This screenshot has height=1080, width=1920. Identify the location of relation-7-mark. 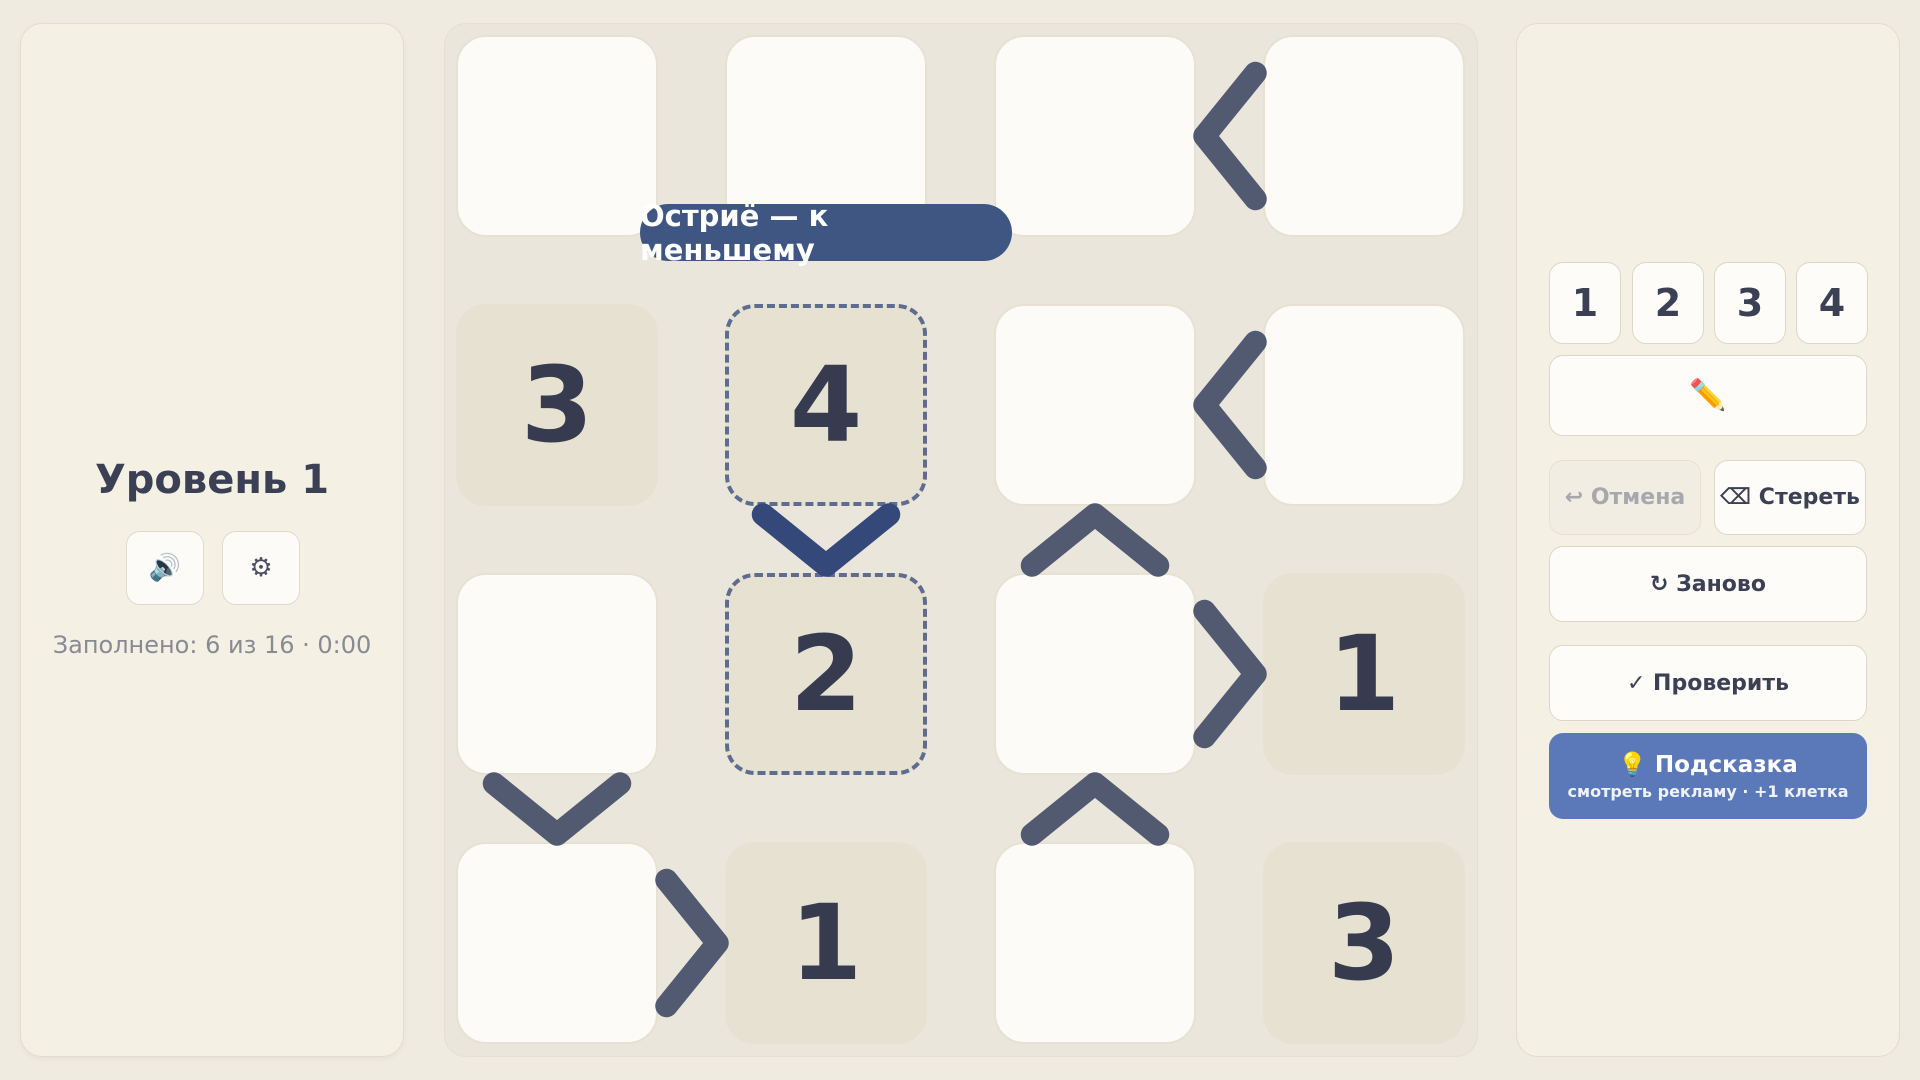
(1095, 808).